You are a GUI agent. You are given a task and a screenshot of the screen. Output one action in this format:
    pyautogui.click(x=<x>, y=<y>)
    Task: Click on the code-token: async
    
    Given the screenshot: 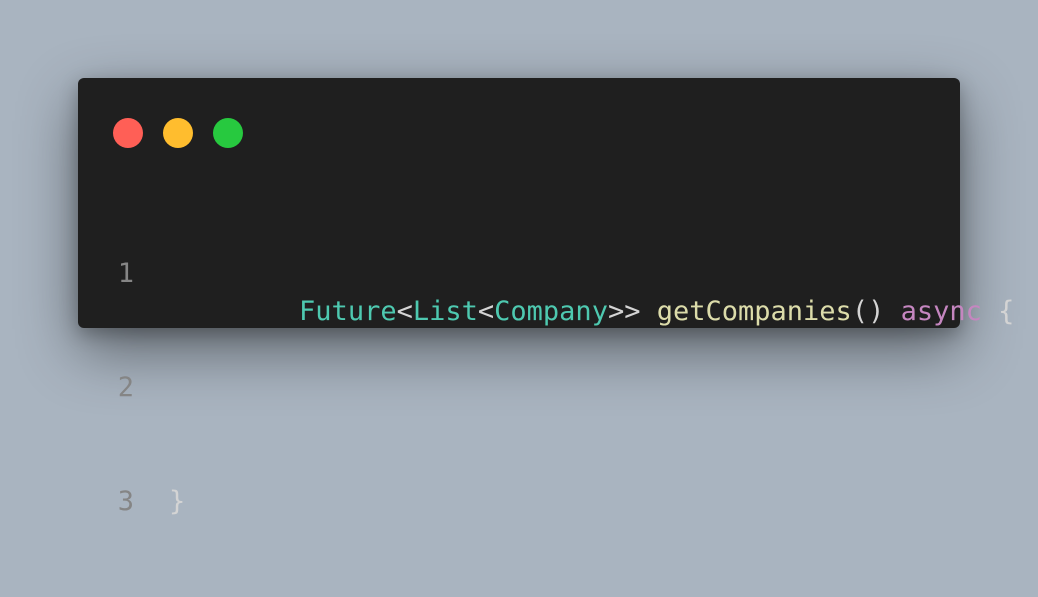 What is the action you would take?
    pyautogui.click(x=941, y=311)
    